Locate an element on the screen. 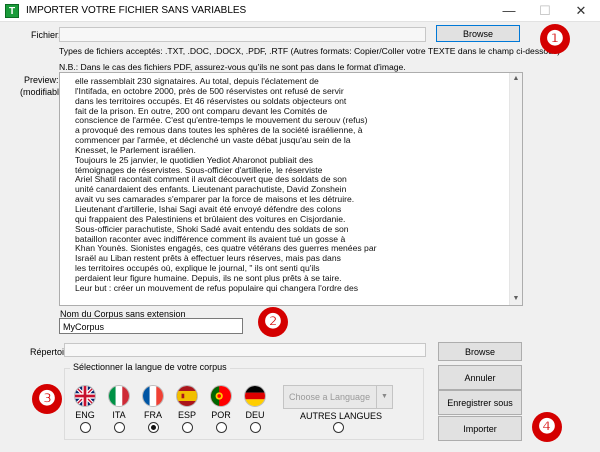  file-label: Fichier: is located at coordinates (46, 35).